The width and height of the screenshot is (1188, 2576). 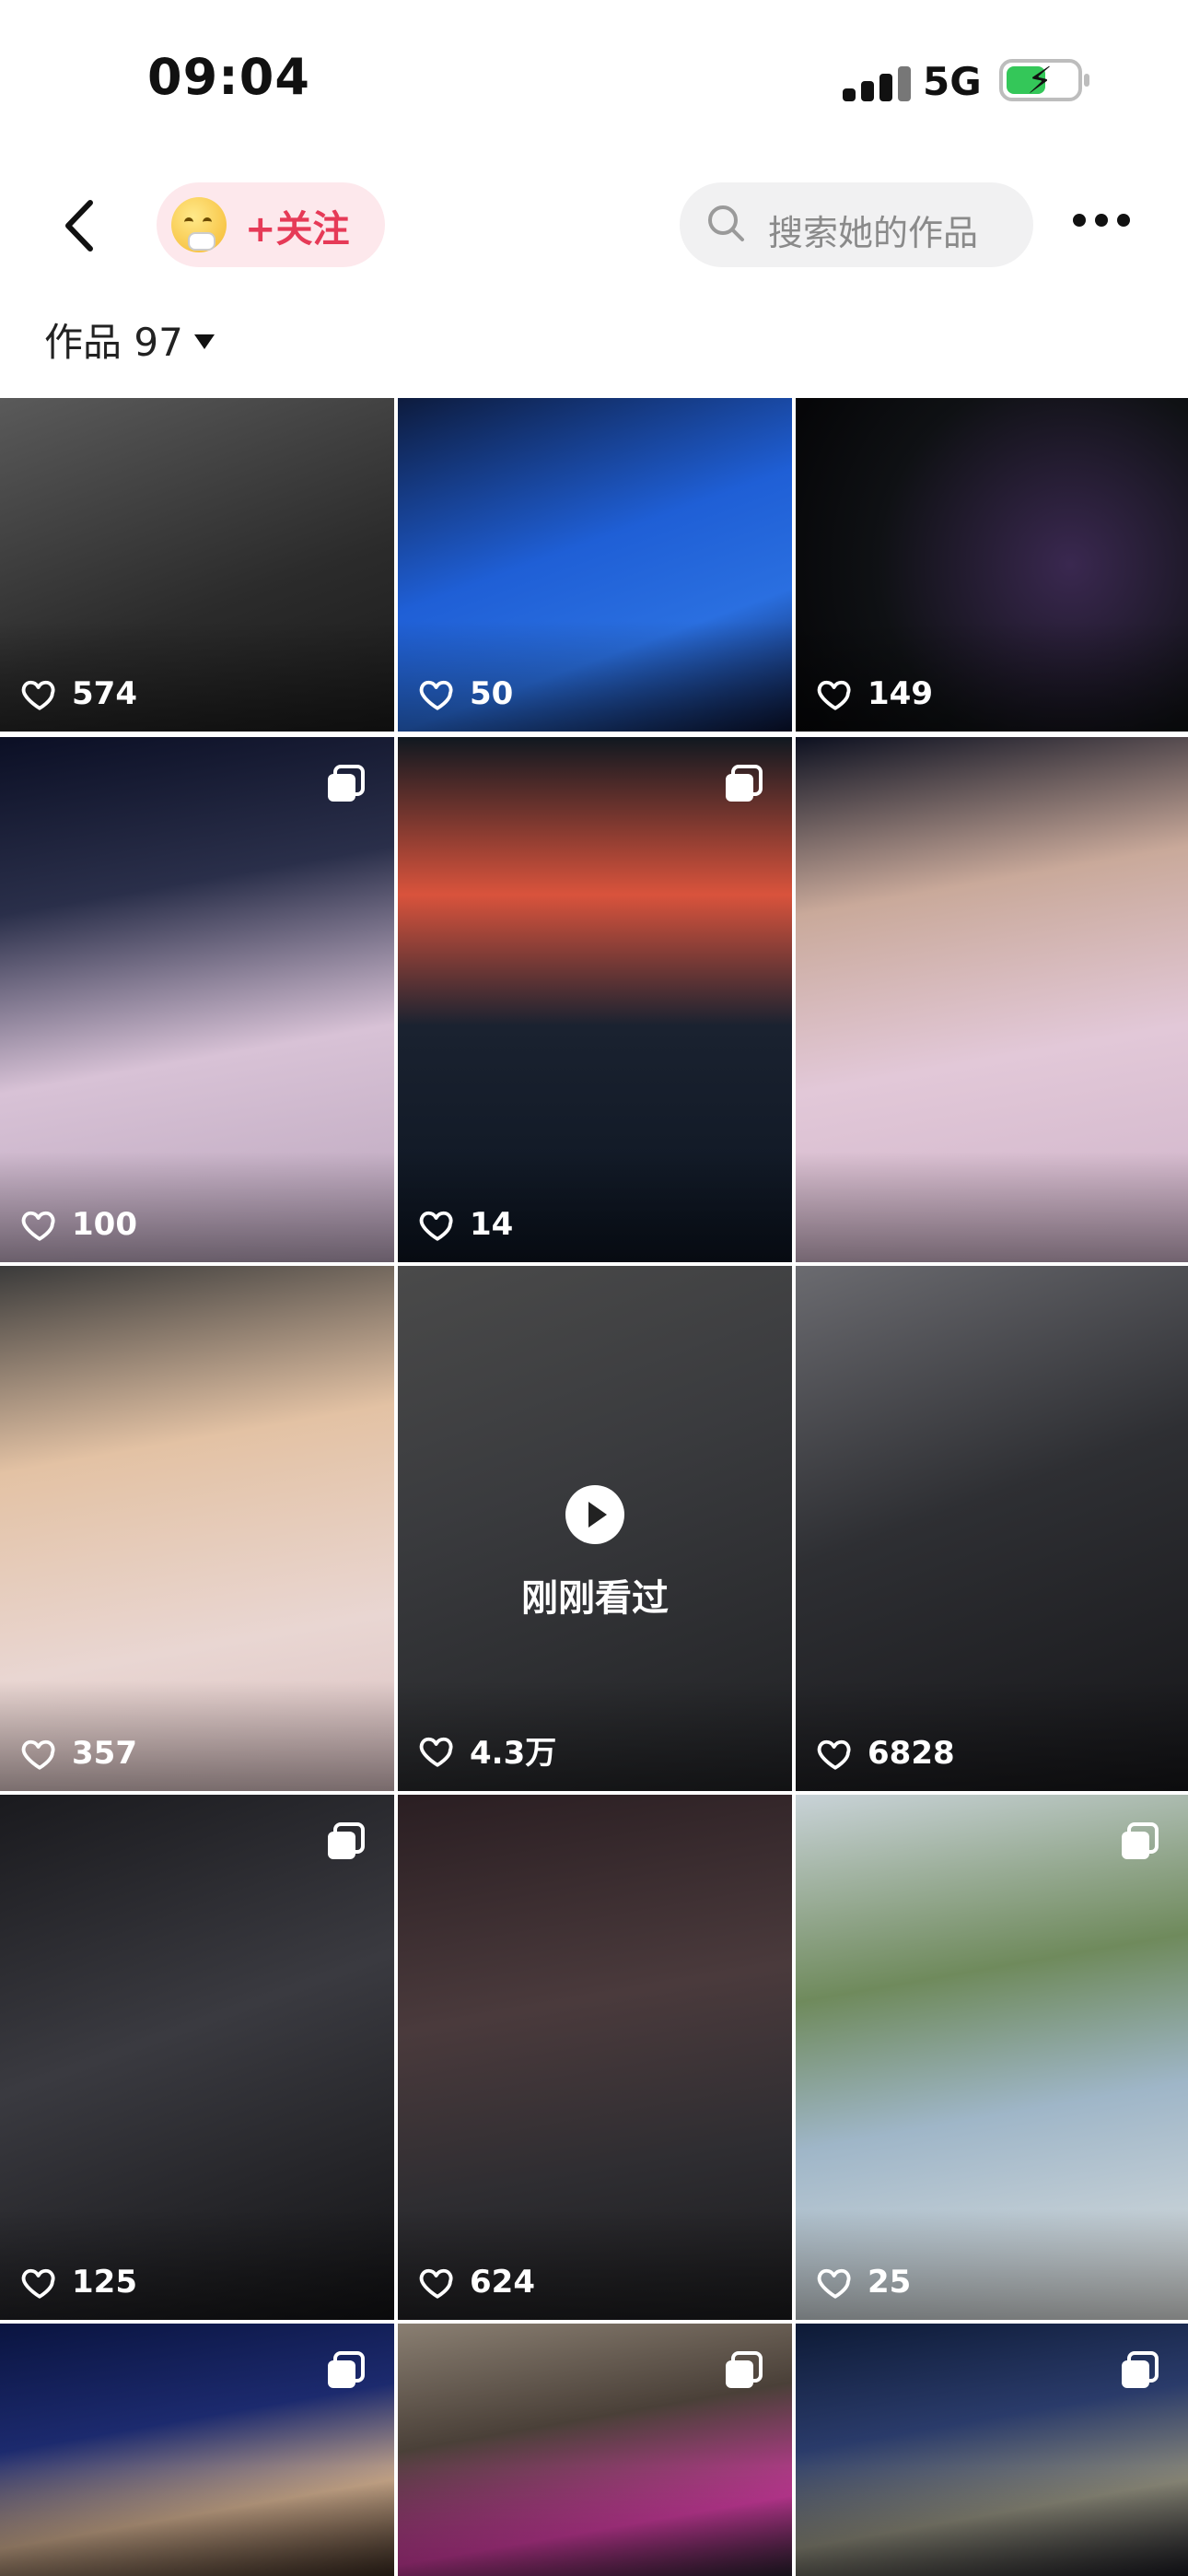 I want to click on like-count-value: 4.3万, so click(x=513, y=1754).